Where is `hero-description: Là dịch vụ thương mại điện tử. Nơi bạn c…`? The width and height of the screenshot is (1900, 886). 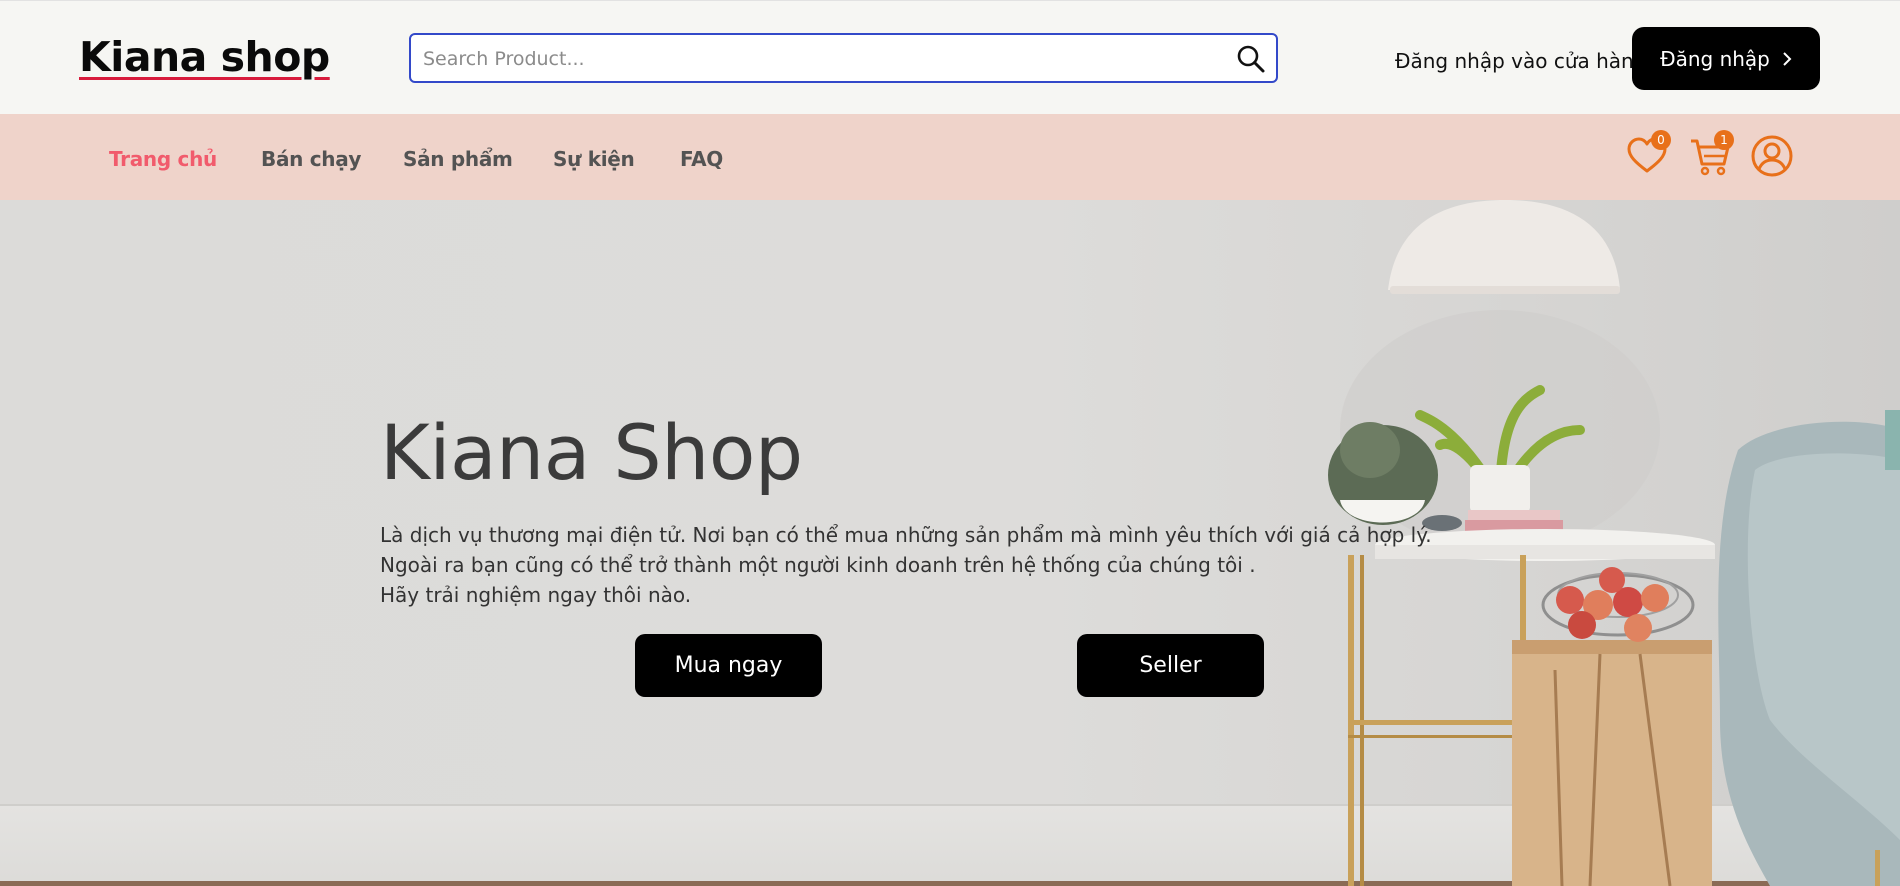
hero-description: Là dịch vụ thương mại điện tử. Nơi bạn c… is located at coordinates (906, 565).